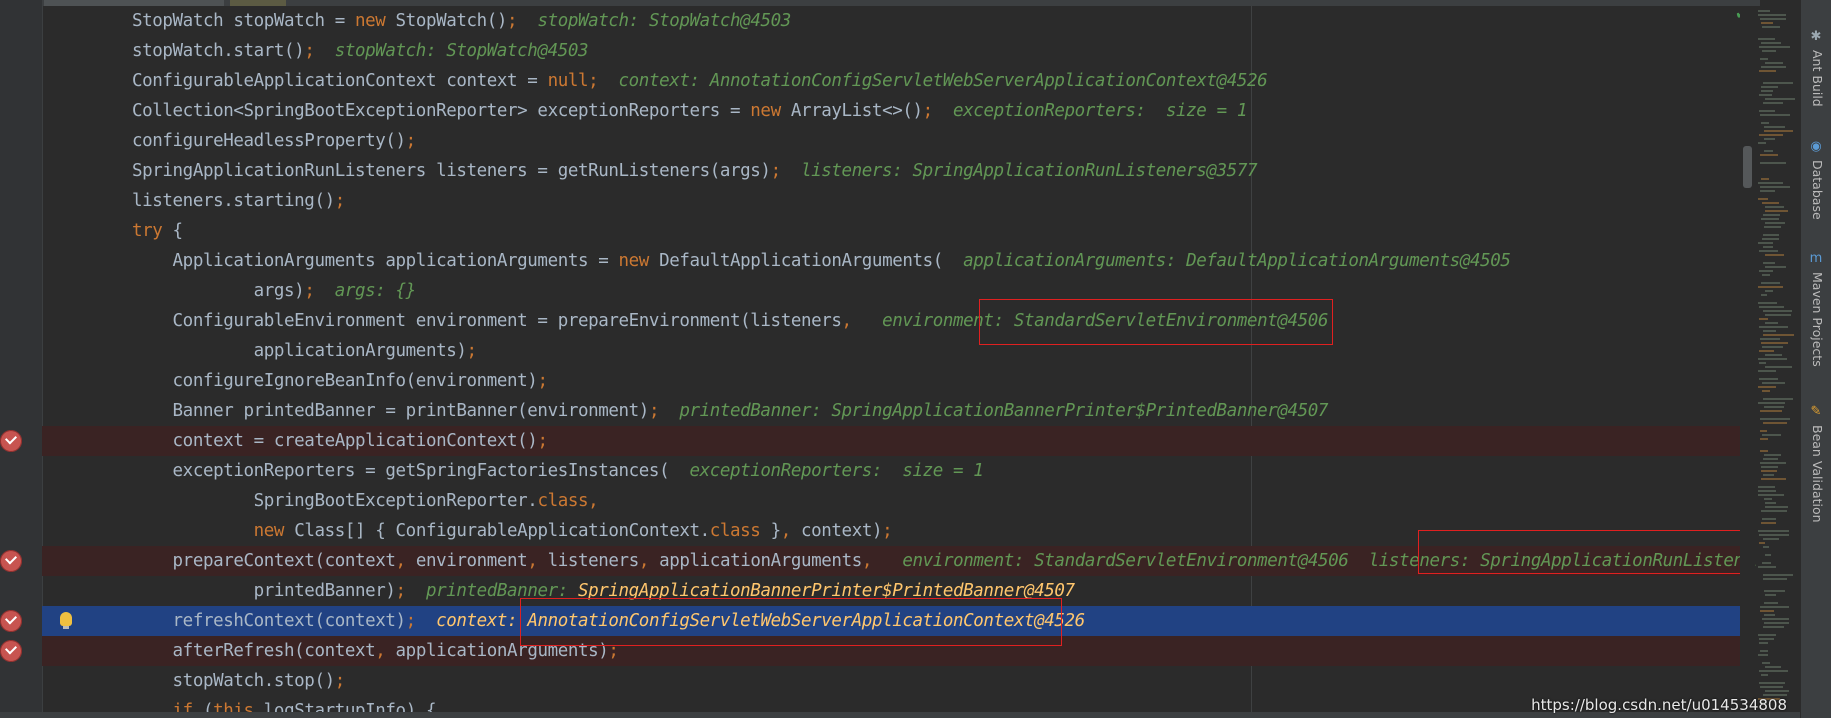 Image resolution: width=1831 pixels, height=718 pixels. Describe the element at coordinates (218, 291) in the screenshot. I see `code-token: args)` at that location.